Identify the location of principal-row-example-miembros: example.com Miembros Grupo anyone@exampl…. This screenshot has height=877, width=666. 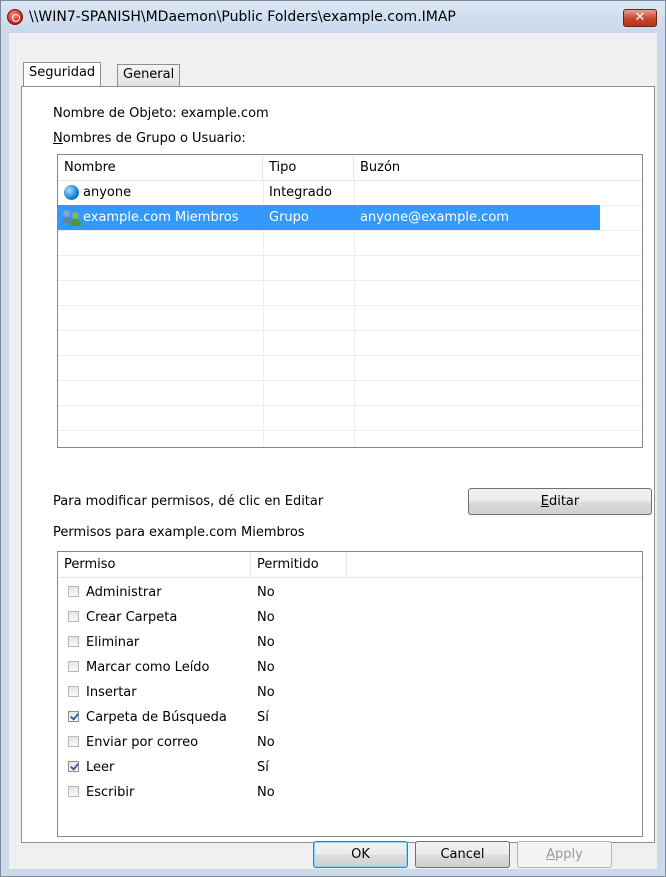
(329, 217).